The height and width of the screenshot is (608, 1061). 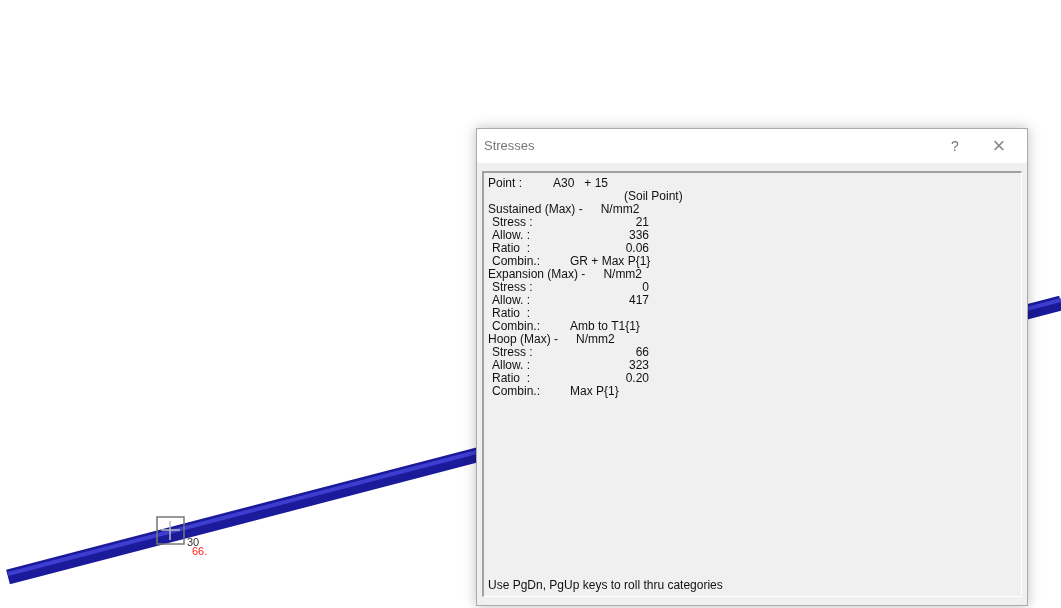 What do you see at coordinates (535, 209) in the screenshot?
I see `section-heading: Sustained (Max) -` at bounding box center [535, 209].